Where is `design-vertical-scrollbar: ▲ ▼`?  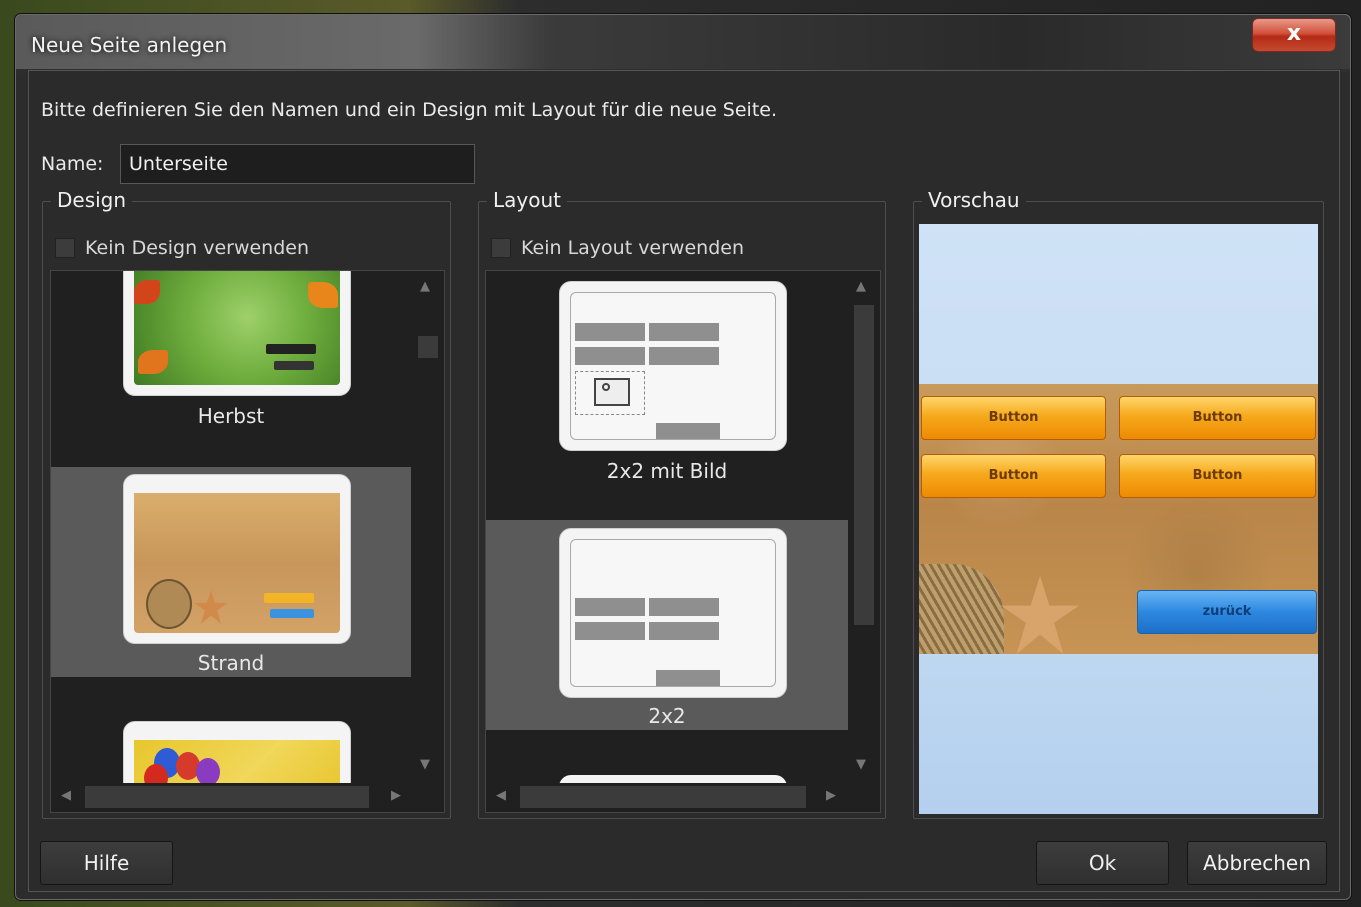 design-vertical-scrollbar: ▲ ▼ is located at coordinates (427, 526).